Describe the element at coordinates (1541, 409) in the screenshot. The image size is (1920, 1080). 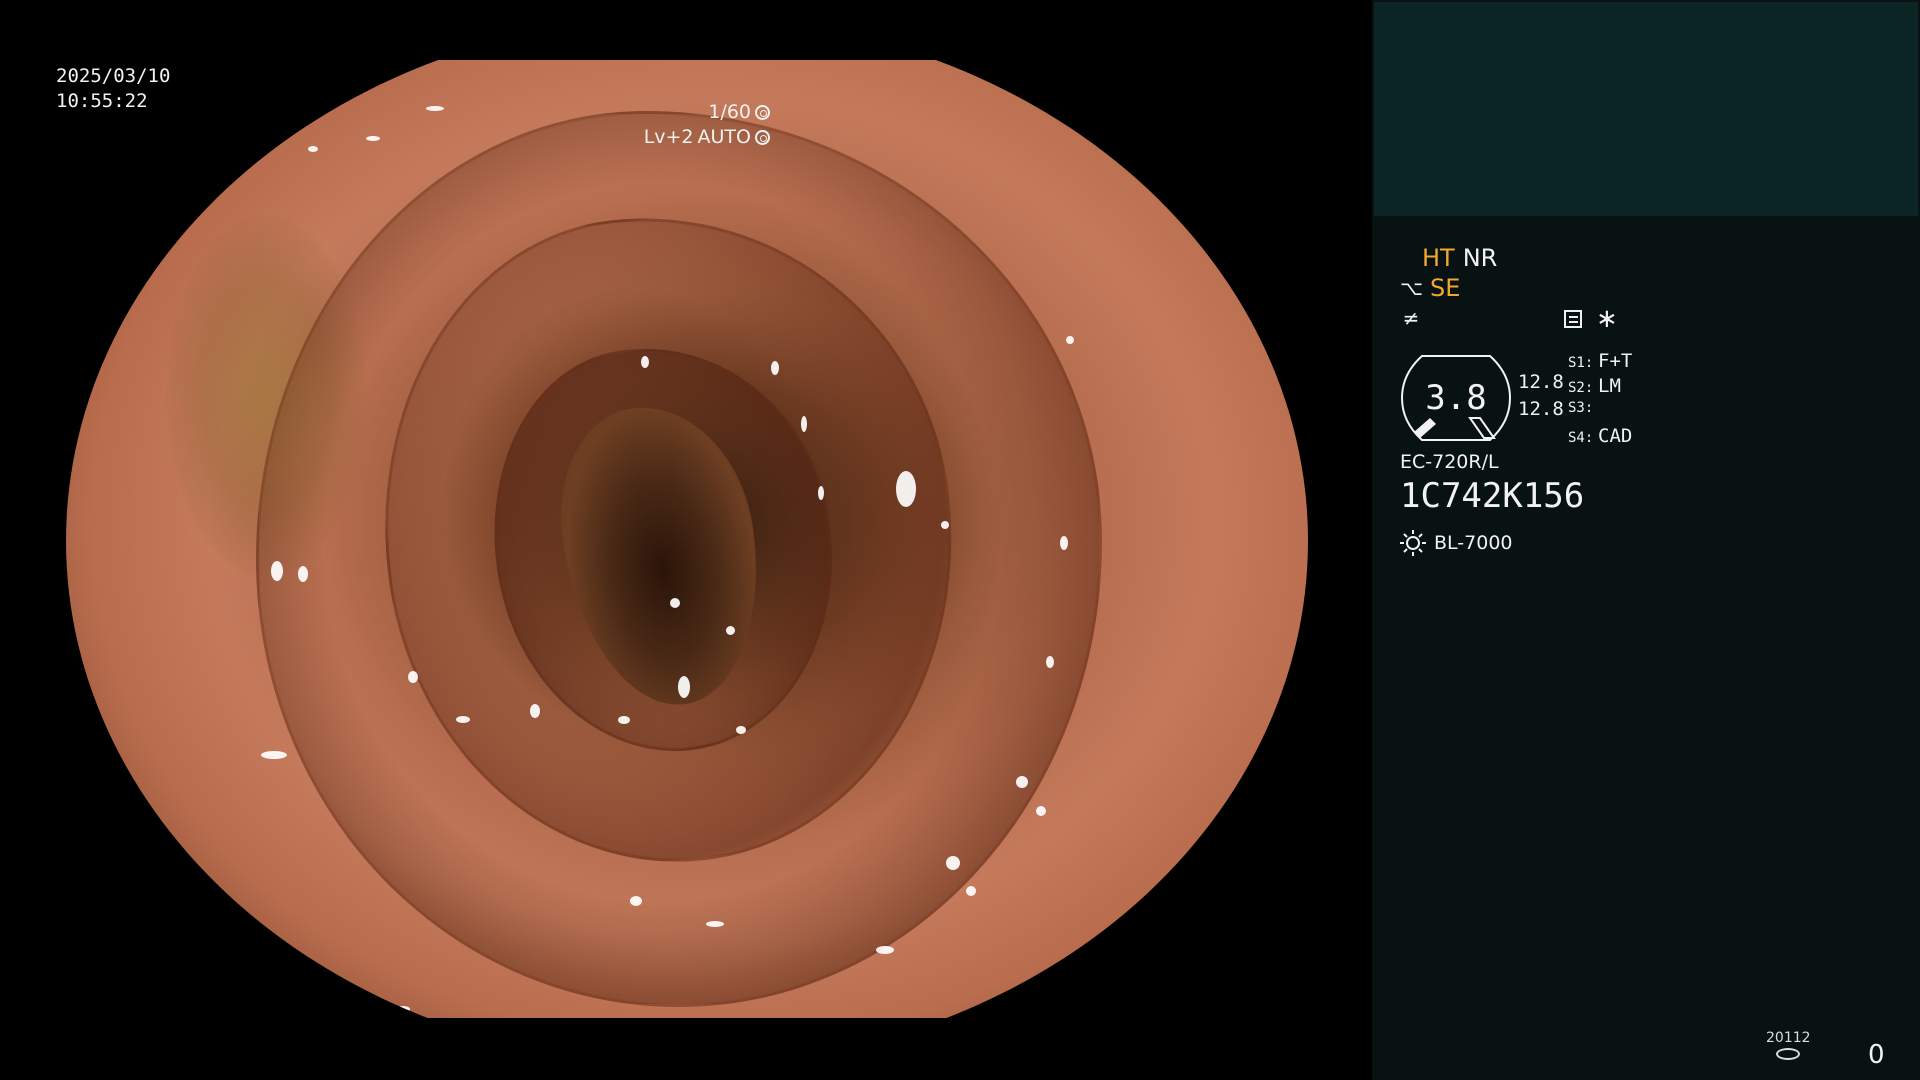
I see `gauge-side-bottom: 12.8` at that location.